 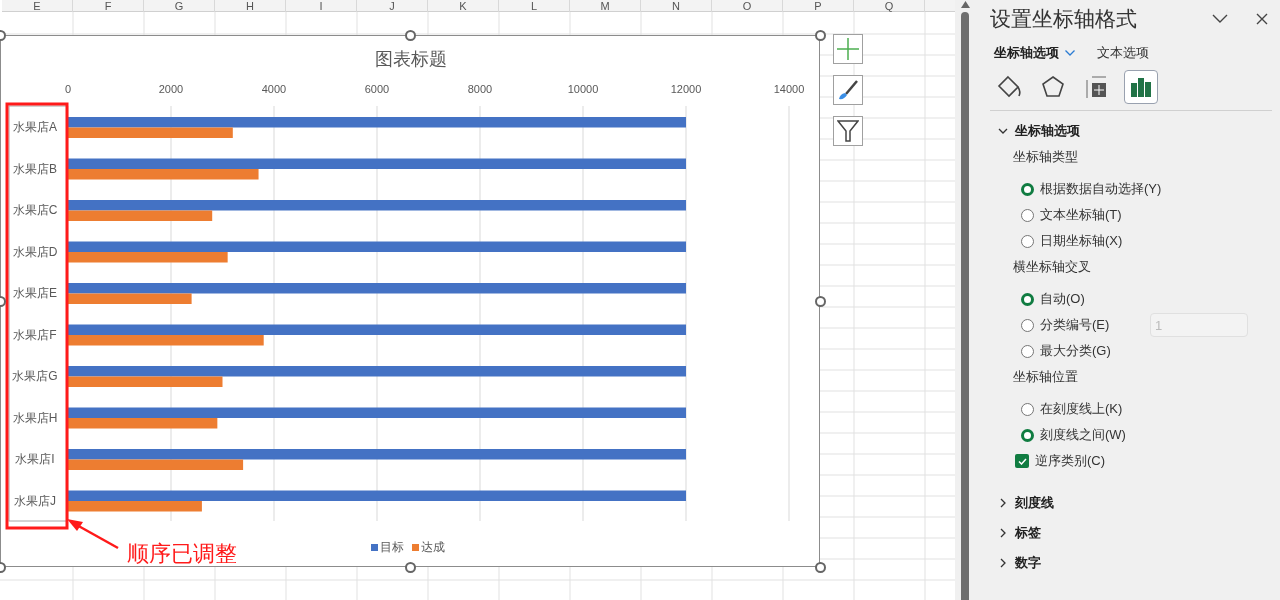 I want to click on checkbox, so click(x=1022, y=461).